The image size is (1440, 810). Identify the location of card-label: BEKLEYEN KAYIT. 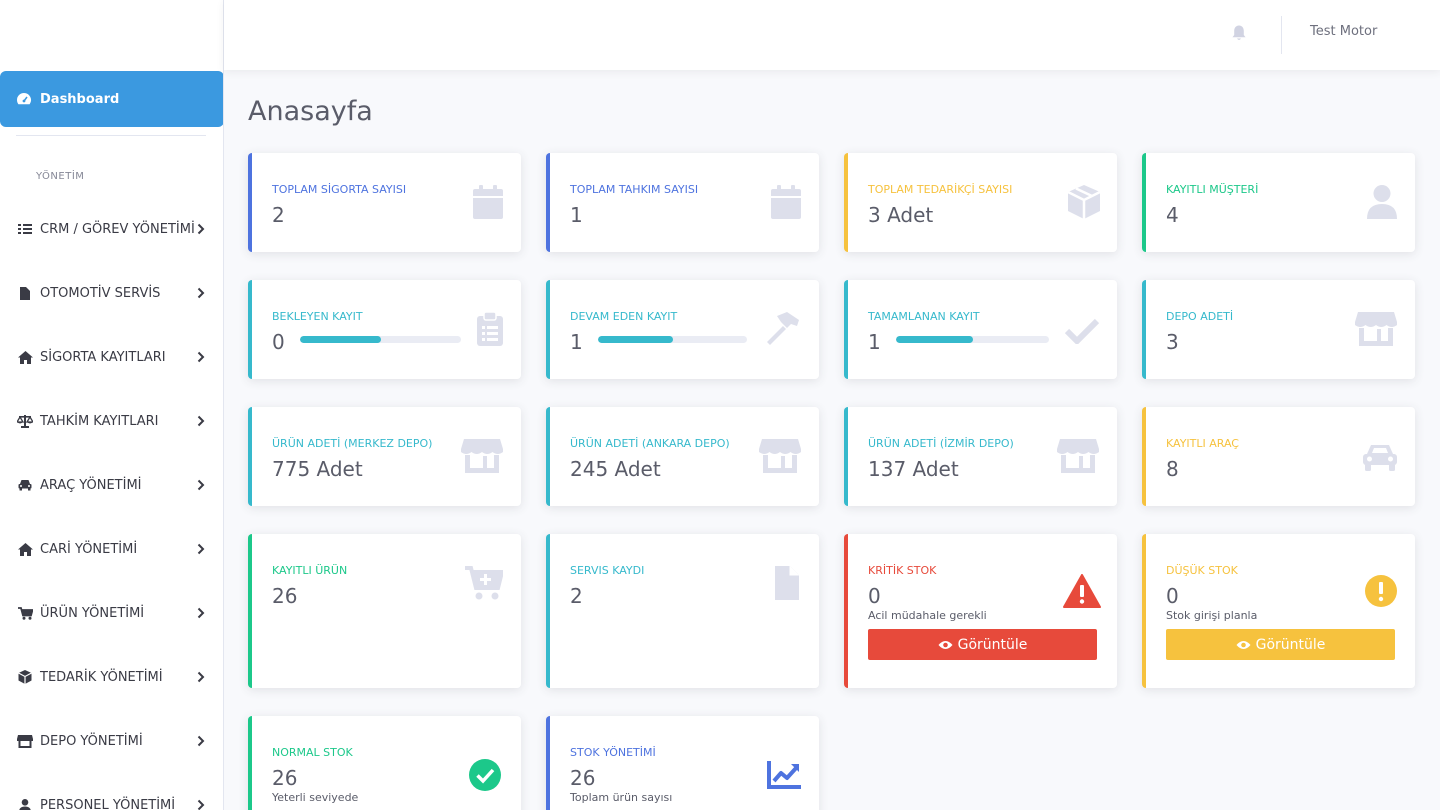
(317, 316).